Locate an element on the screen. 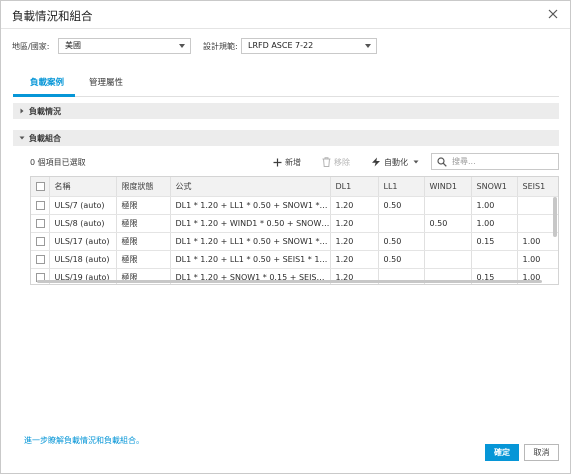 This screenshot has width=571, height=474. ok-button: 確定 is located at coordinates (502, 452).